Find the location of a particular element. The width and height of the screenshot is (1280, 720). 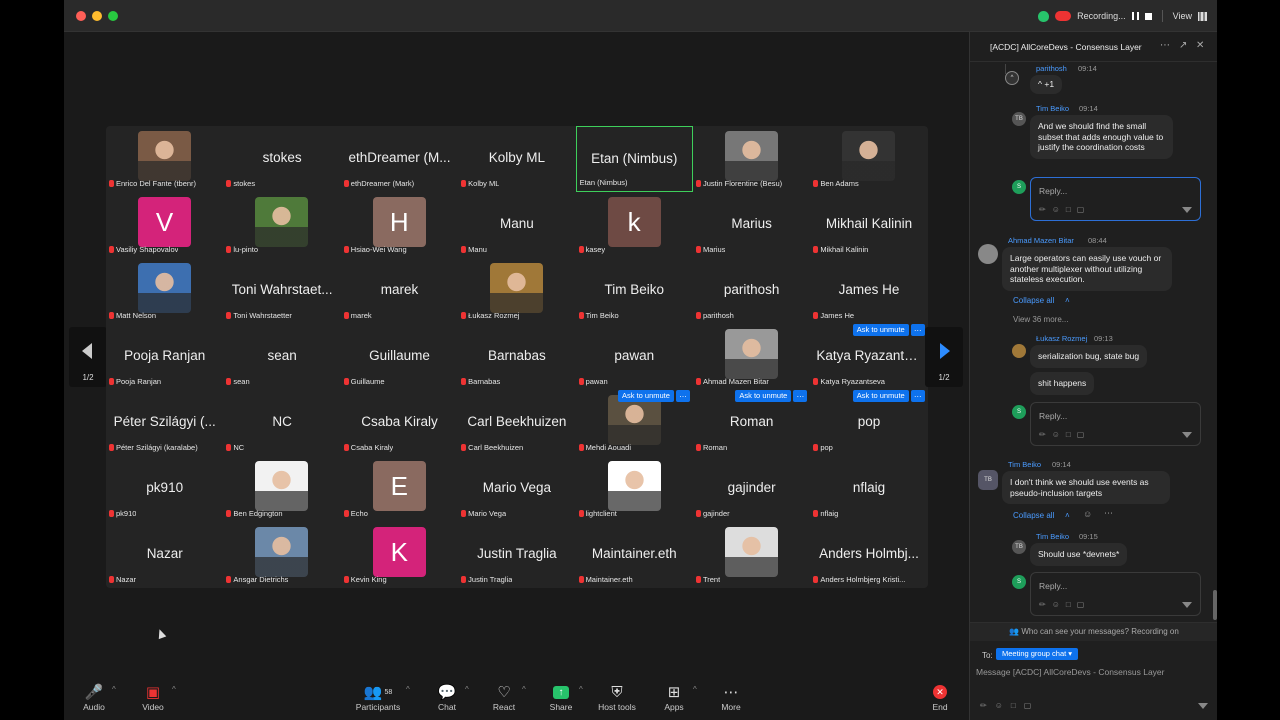

close-chat-icon: ✕ is located at coordinates (1200, 45).